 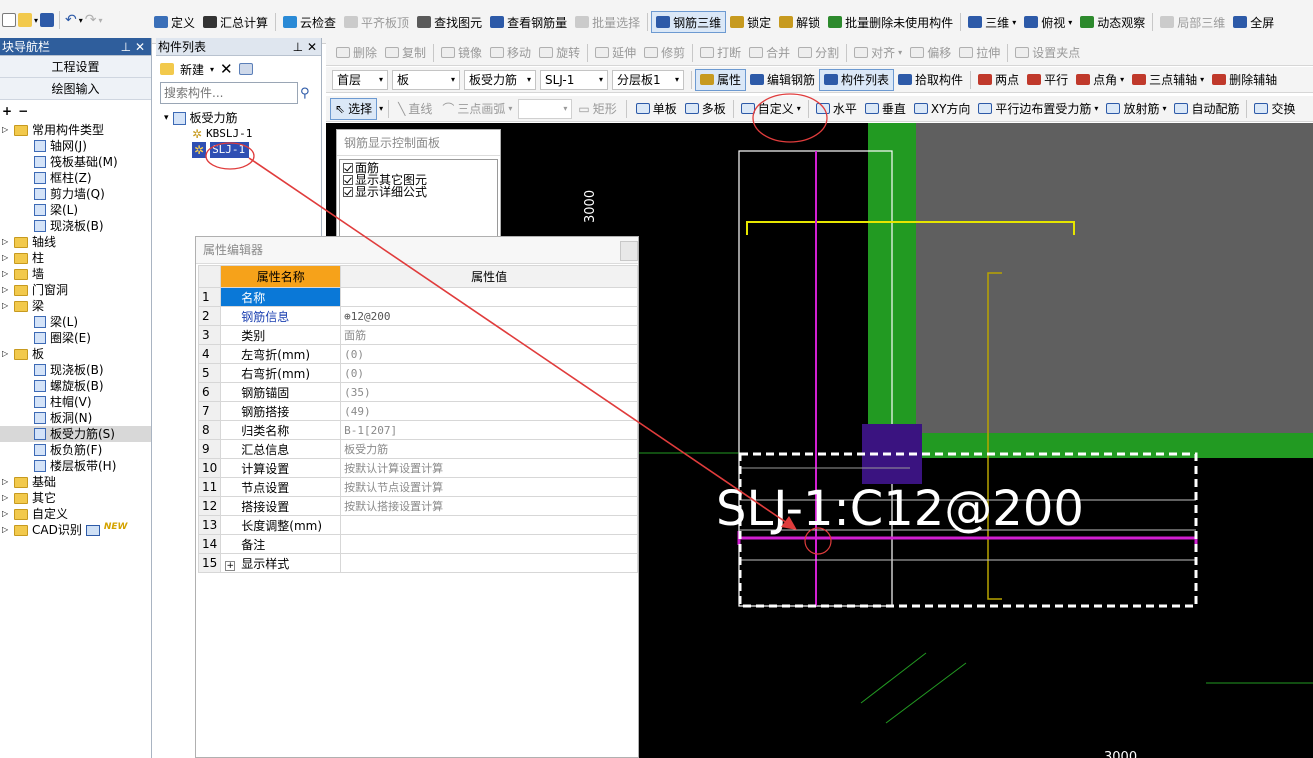 I want to click on type-select: 板 ▾, so click(x=426, y=79).